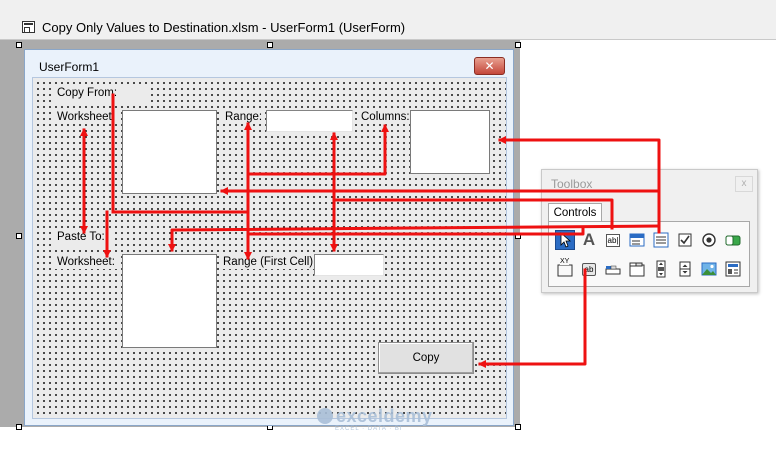 The image size is (776, 451). I want to click on textbox-range-first-cell, so click(349, 265).